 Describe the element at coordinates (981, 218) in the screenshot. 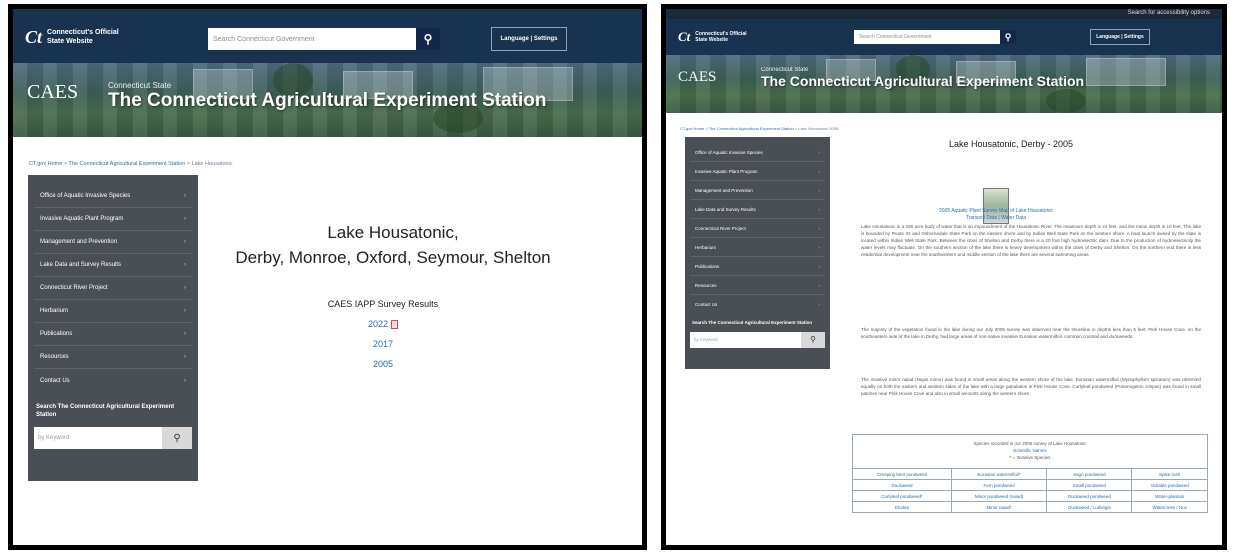

I see `transect-data-link: Transect Data` at that location.